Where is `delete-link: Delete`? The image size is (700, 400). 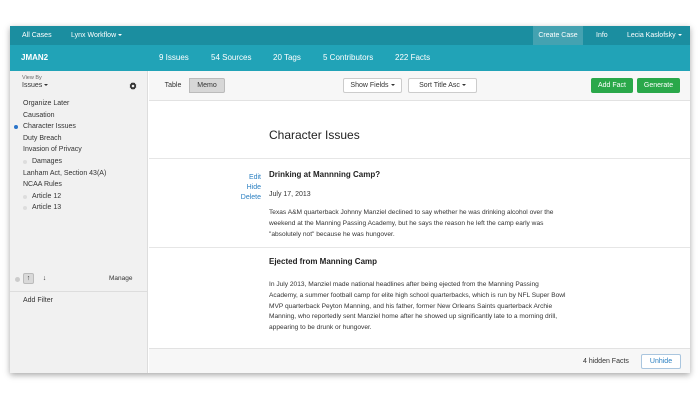
delete-link: Delete is located at coordinates (250, 198).